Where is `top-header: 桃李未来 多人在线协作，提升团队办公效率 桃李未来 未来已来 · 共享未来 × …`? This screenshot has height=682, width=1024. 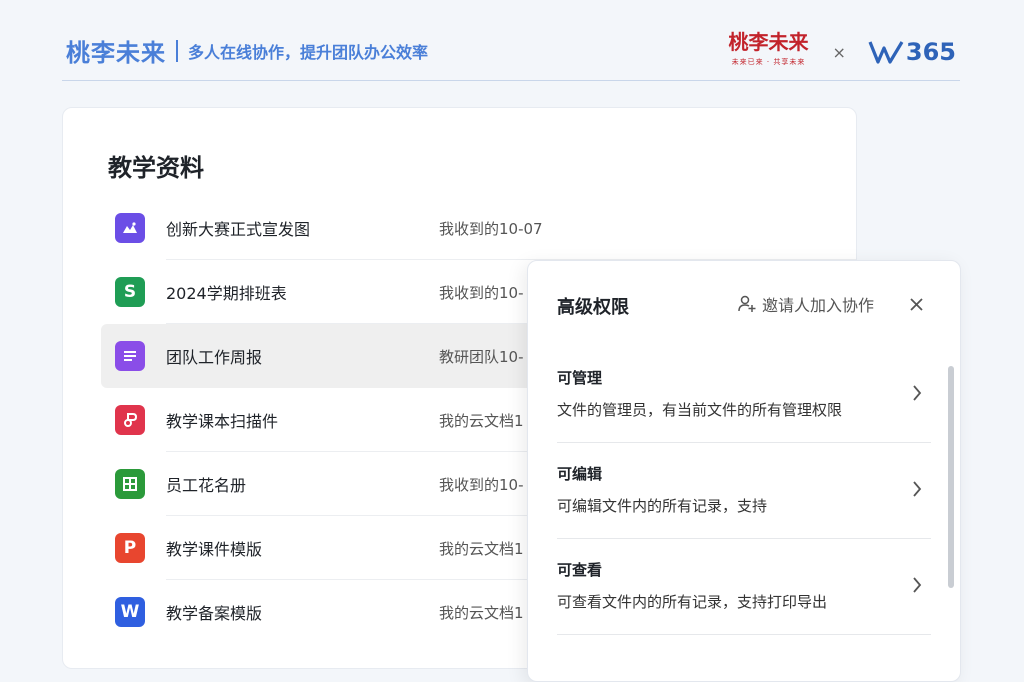 top-header: 桃李未来 多人在线协作，提升团队办公效率 桃李未来 未来已来 · 共享未来 × … is located at coordinates (511, 52).